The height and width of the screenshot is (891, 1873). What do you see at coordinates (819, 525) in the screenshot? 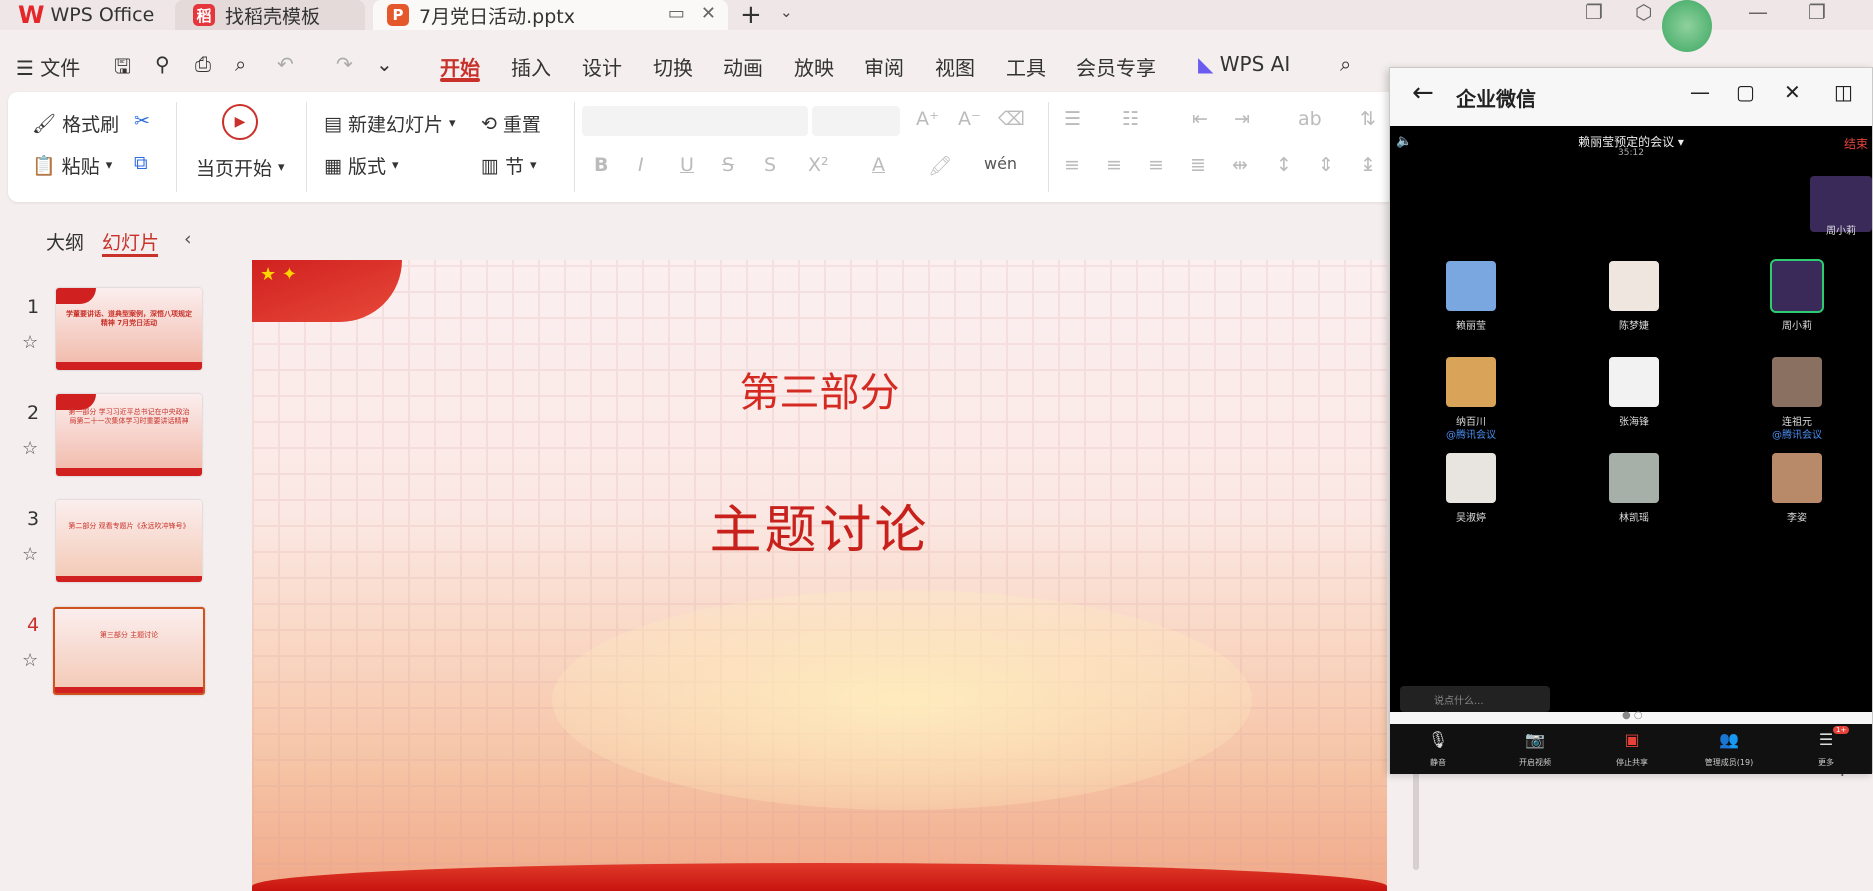
I see `slide-title: 主题讨论` at bounding box center [819, 525].